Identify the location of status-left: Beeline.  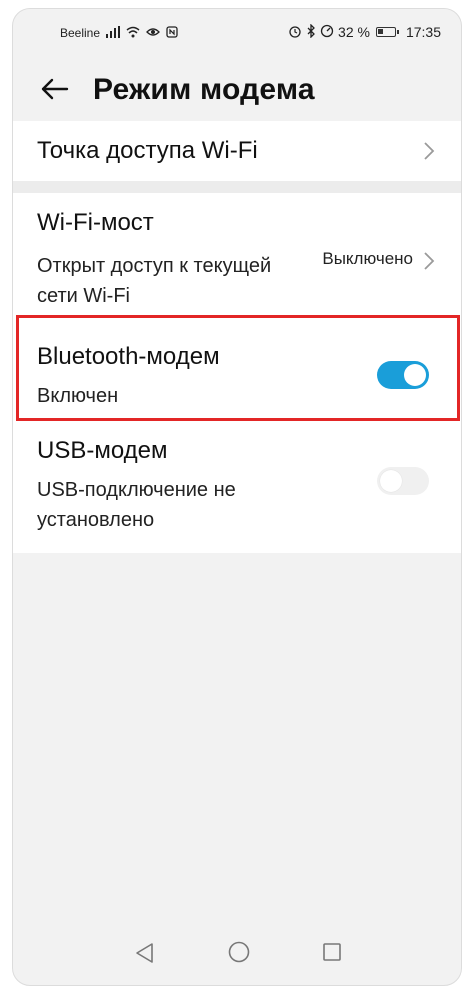
(119, 33).